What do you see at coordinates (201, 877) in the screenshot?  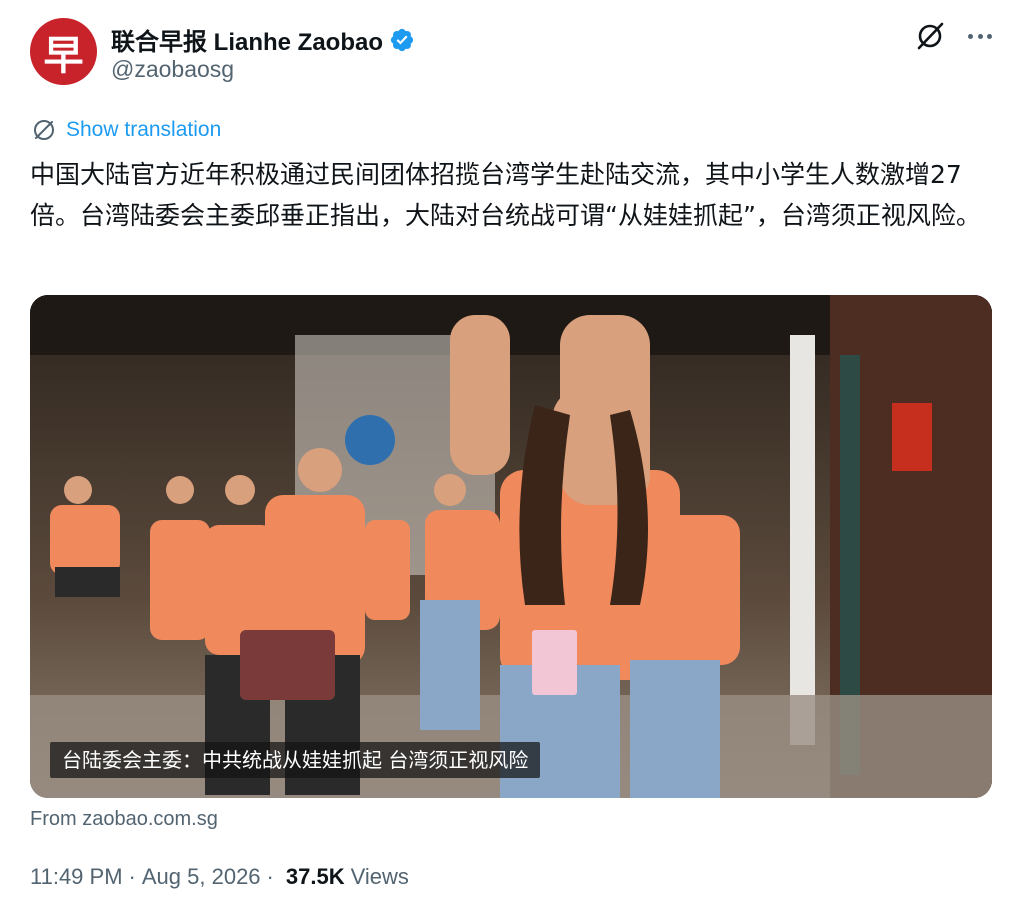 I see `tweet-date: Aug 5, 2026` at bounding box center [201, 877].